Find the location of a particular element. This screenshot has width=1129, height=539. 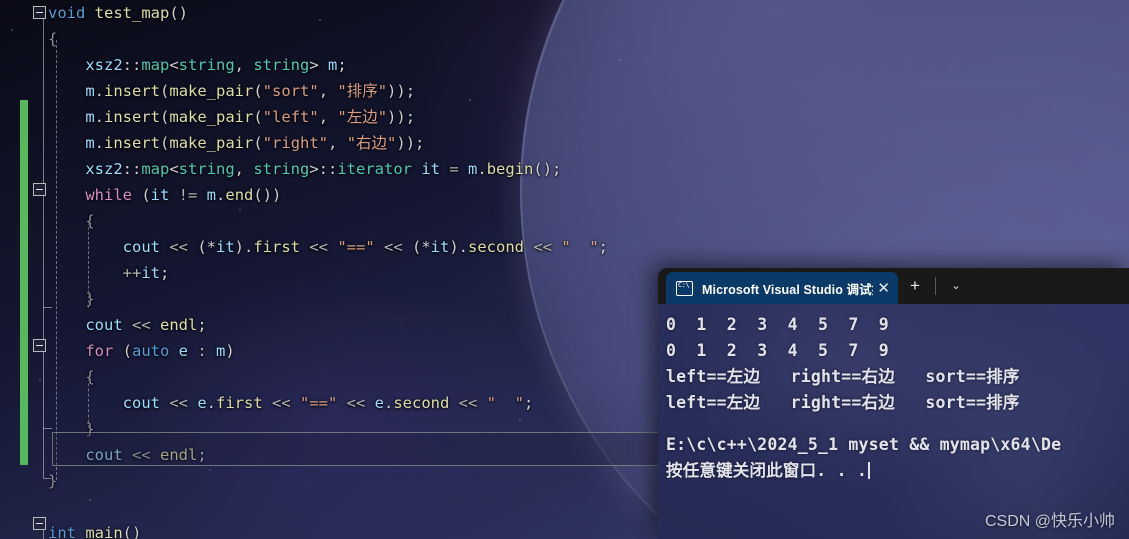

code-token: test_map is located at coordinates (132, 13).